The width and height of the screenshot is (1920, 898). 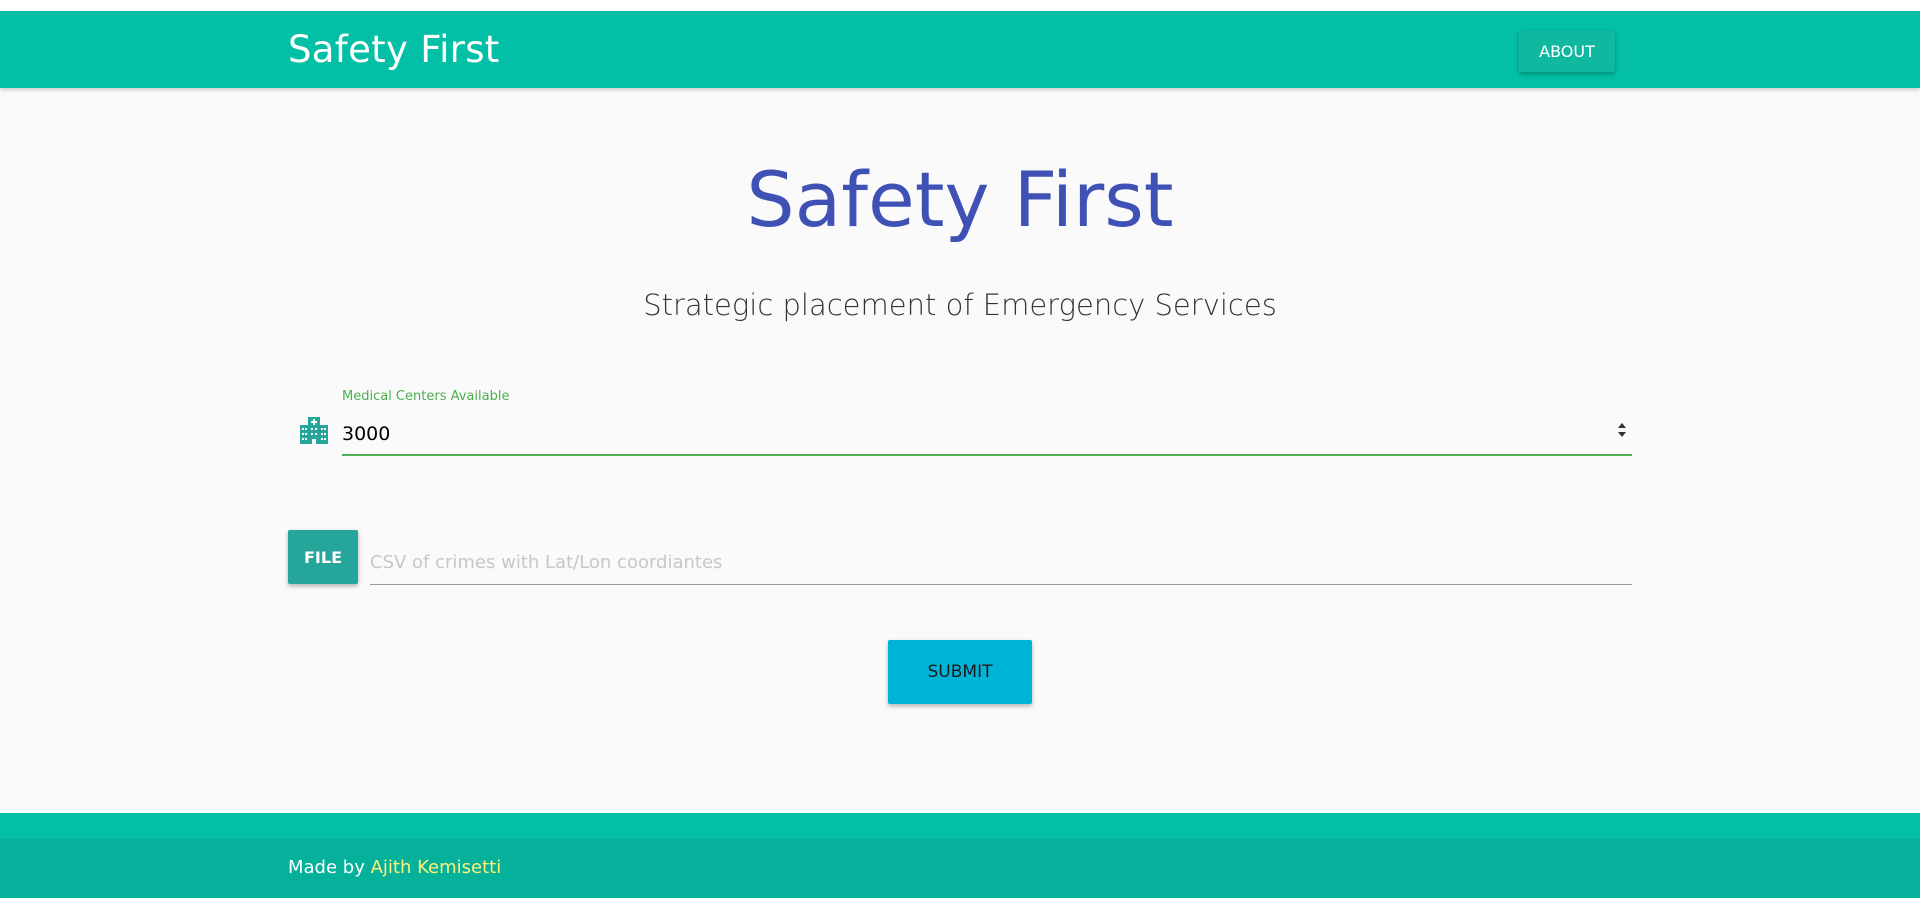 What do you see at coordinates (314, 430) in the screenshot?
I see `hospital-icon` at bounding box center [314, 430].